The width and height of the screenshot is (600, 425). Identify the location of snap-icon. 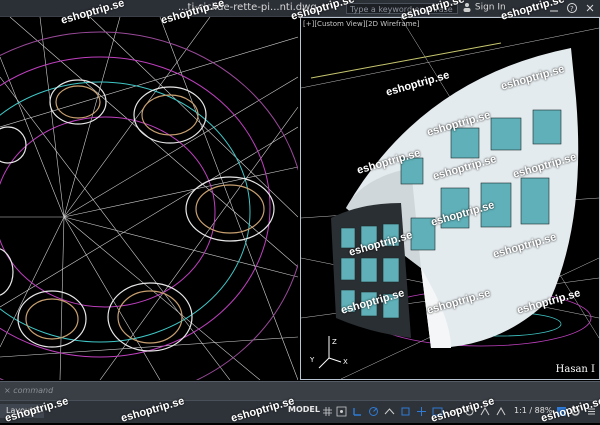
(341, 411).